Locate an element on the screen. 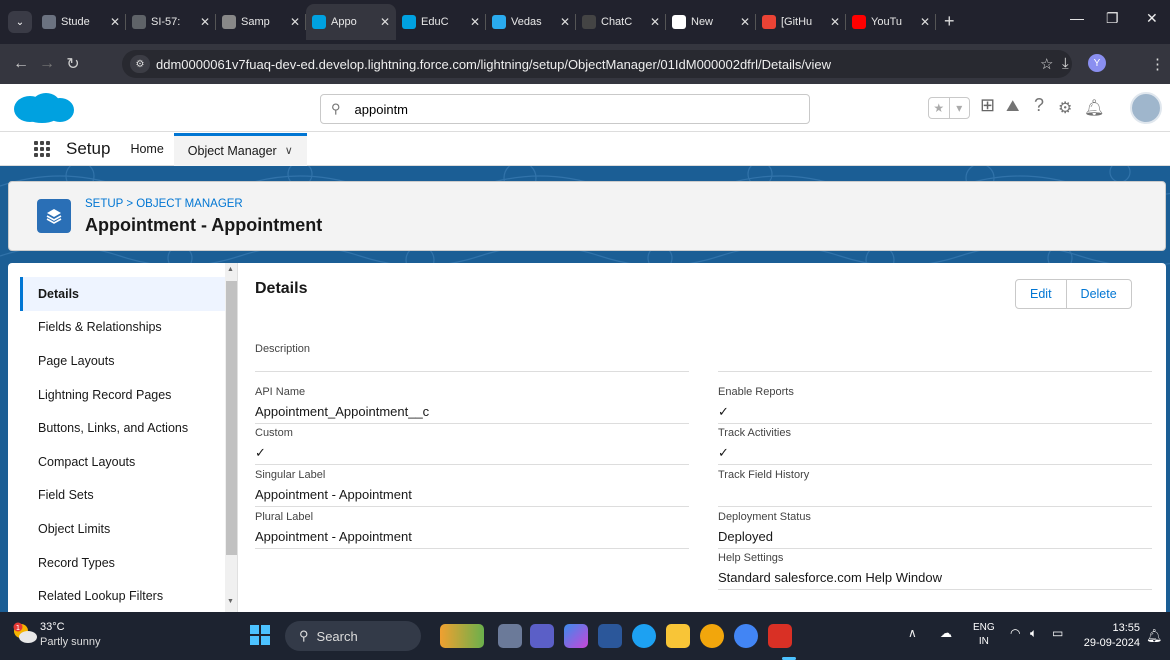 The image size is (1170, 660). browser-menu-icon: ⋮ is located at coordinates (1157, 64).